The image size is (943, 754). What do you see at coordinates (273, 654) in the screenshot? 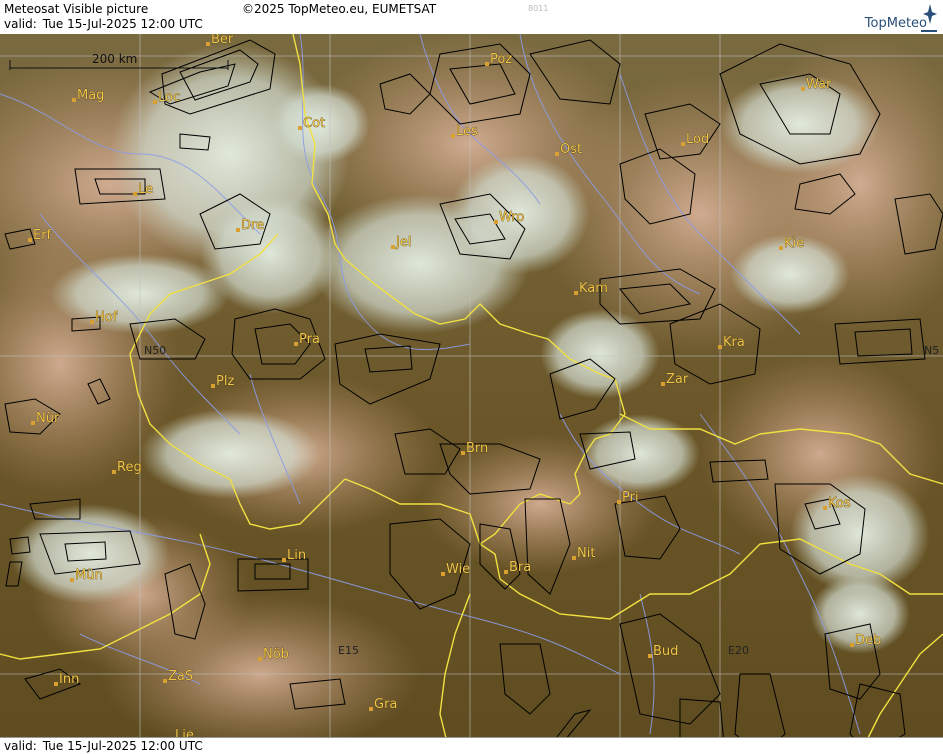
I see `city-marker: Nöb` at bounding box center [273, 654].